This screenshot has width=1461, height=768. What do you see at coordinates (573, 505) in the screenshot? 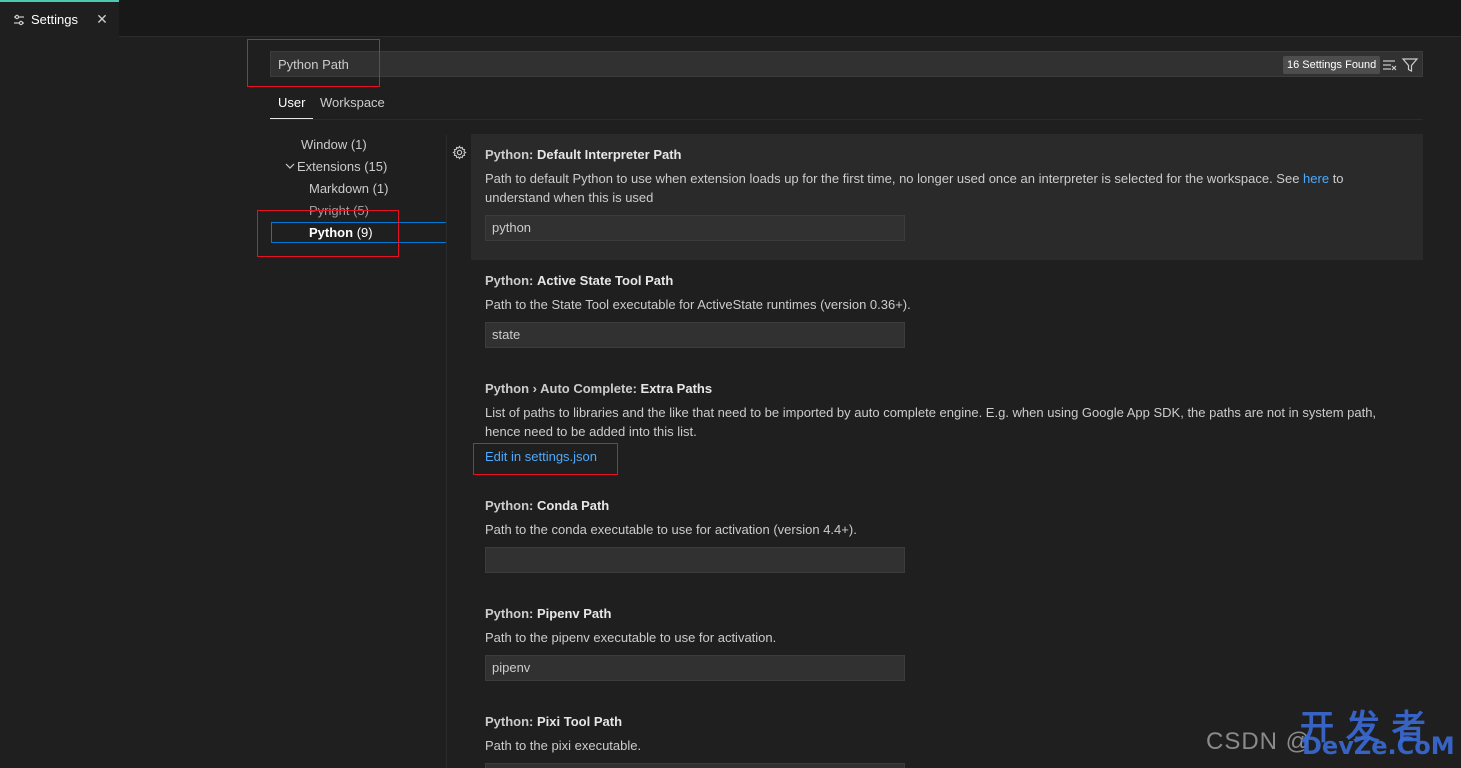
I see `setting-name: Conda Path` at bounding box center [573, 505].